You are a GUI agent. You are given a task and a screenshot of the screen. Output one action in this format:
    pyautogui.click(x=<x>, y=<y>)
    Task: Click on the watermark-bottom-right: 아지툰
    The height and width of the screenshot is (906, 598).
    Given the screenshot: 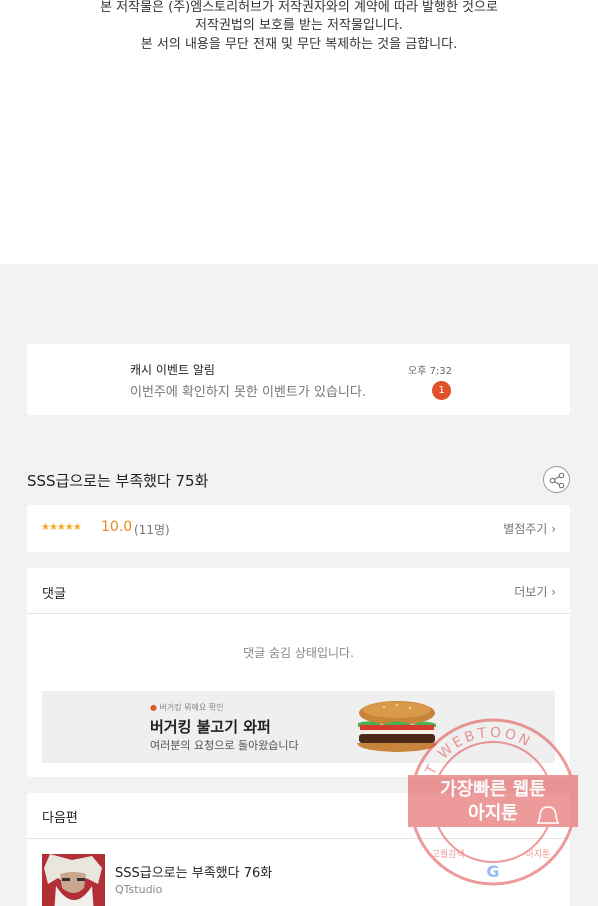 What is the action you would take?
    pyautogui.click(x=538, y=854)
    